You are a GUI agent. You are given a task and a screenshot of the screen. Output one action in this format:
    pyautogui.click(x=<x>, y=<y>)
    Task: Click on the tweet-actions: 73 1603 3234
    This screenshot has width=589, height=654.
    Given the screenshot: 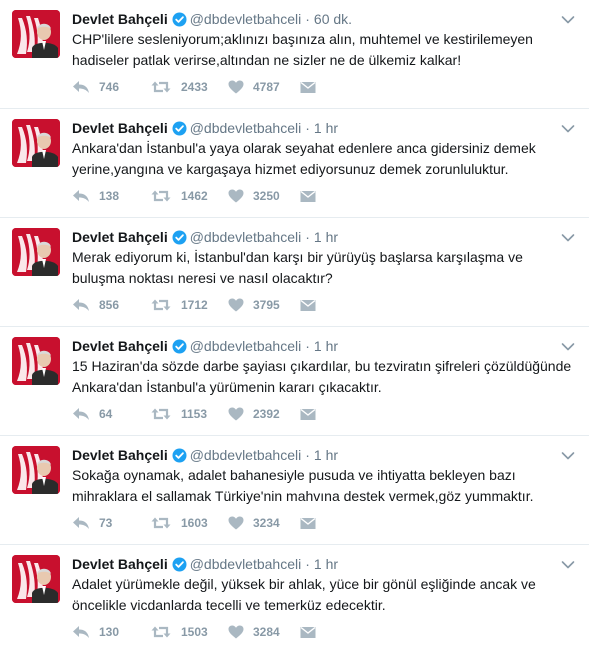 What is the action you would take?
    pyautogui.click(x=194, y=523)
    